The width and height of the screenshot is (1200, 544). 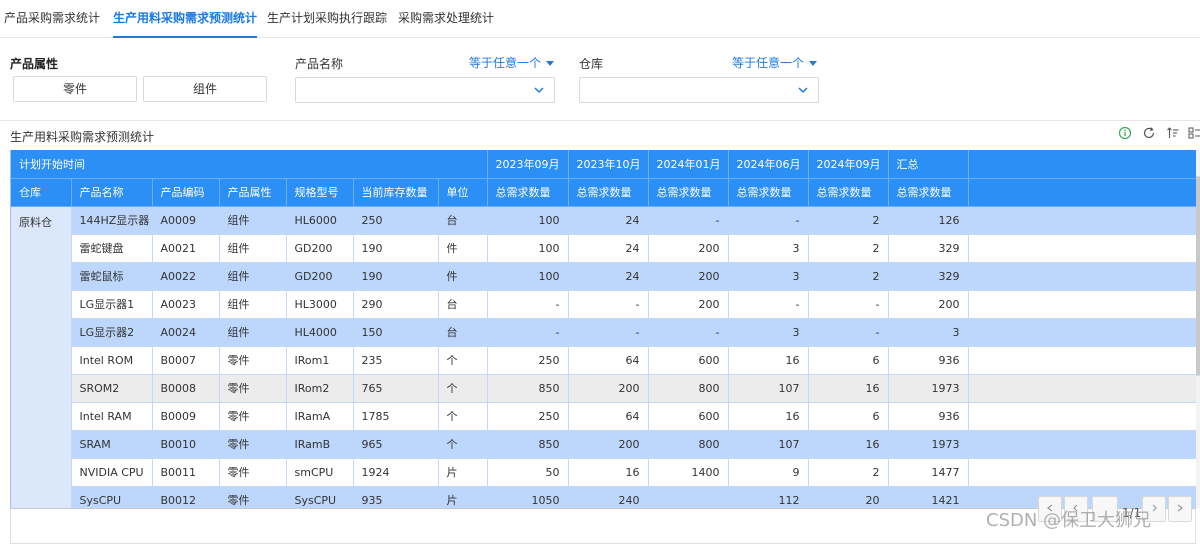 What do you see at coordinates (112, 444) in the screenshot?
I see `product-name-cell: SRAM` at bounding box center [112, 444].